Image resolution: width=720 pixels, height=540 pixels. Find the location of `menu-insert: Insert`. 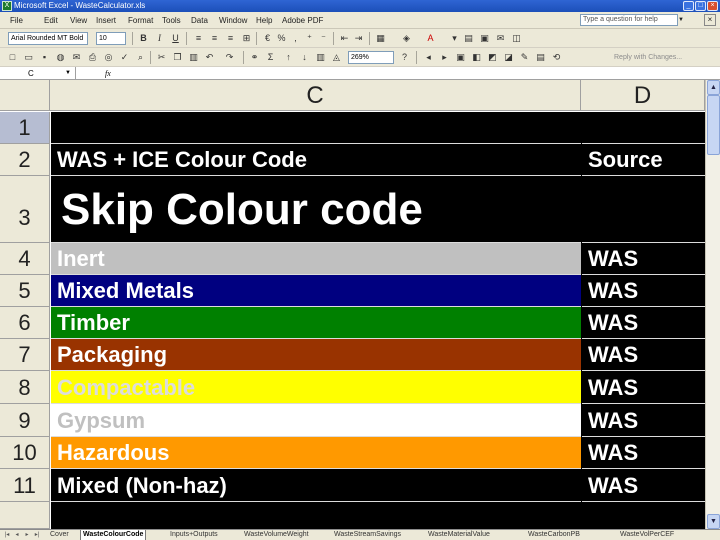

menu-insert: Insert is located at coordinates (106, 20).